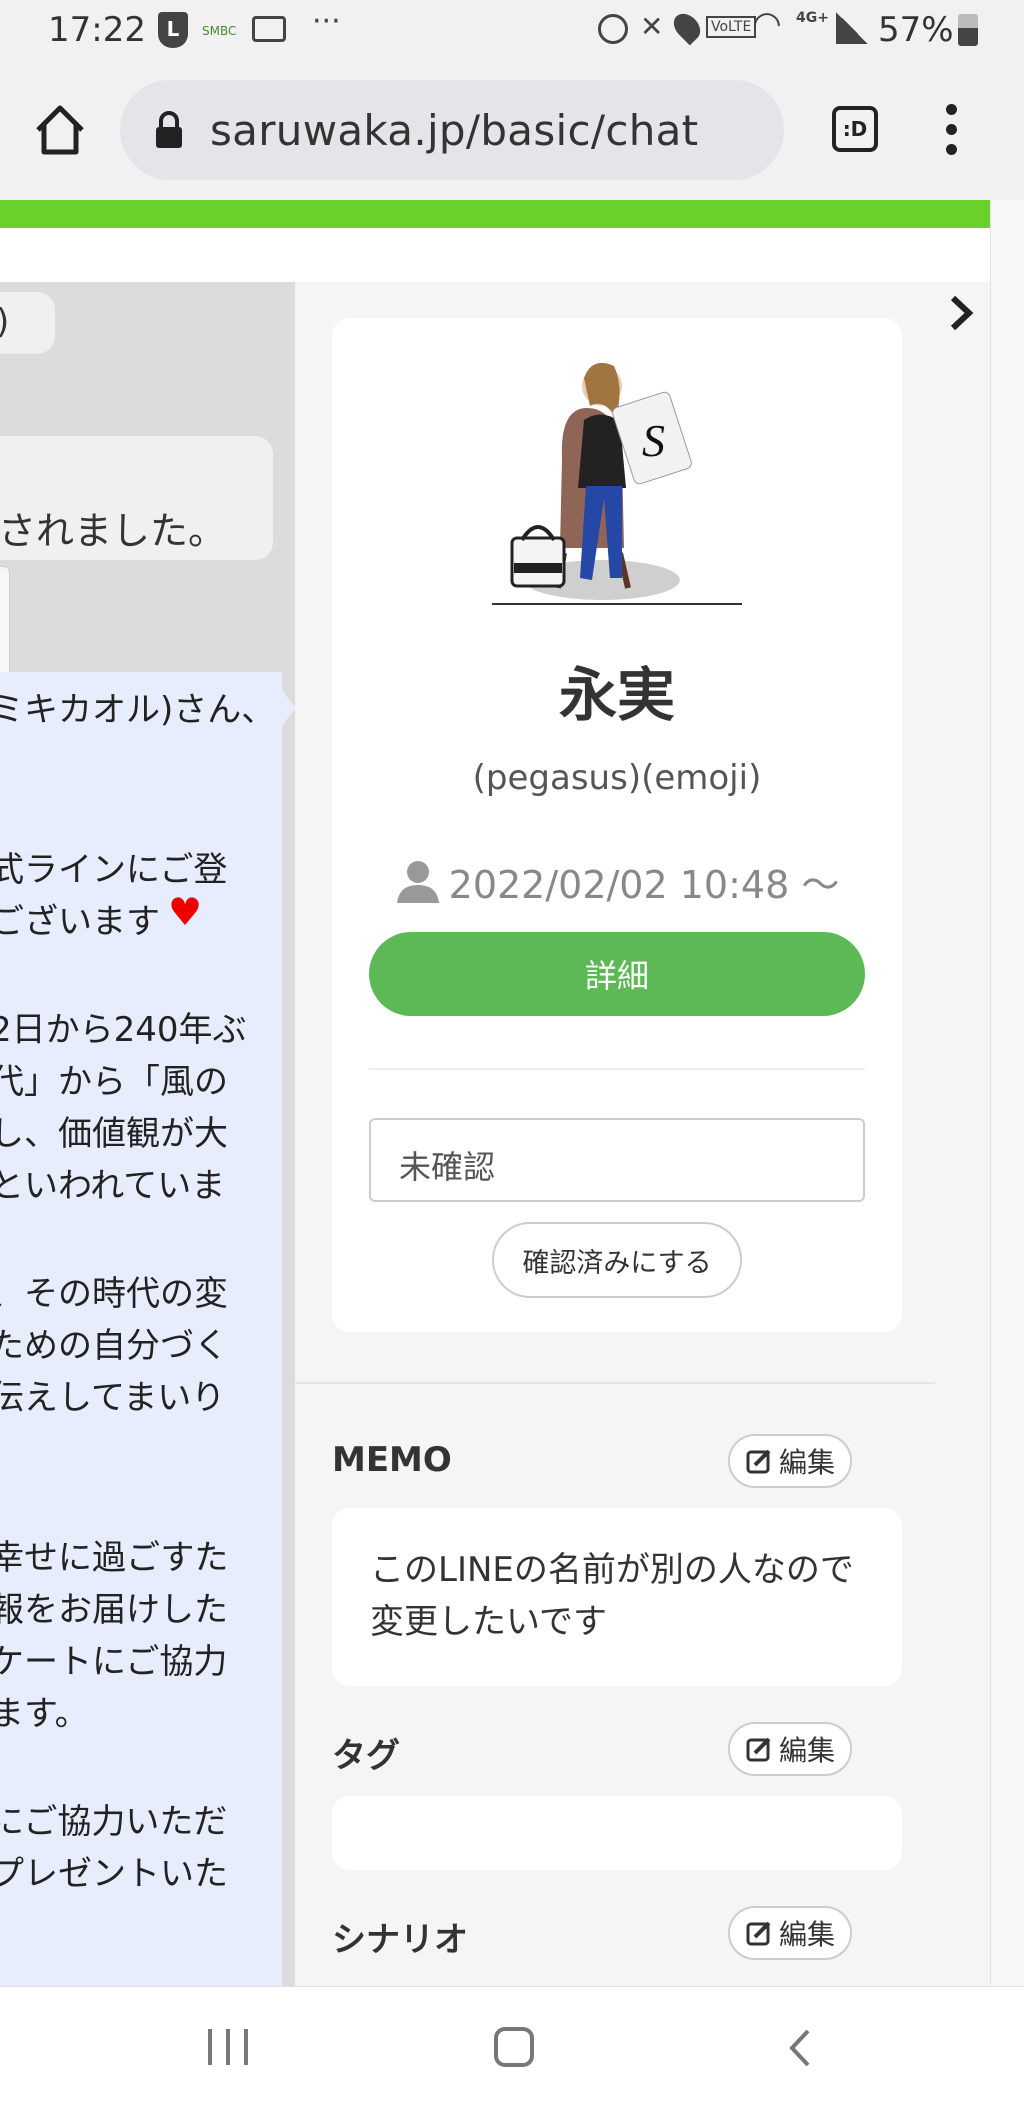 This screenshot has height=2104, width=1024. What do you see at coordinates (97, 30) in the screenshot?
I see `status-time: 17:22` at bounding box center [97, 30].